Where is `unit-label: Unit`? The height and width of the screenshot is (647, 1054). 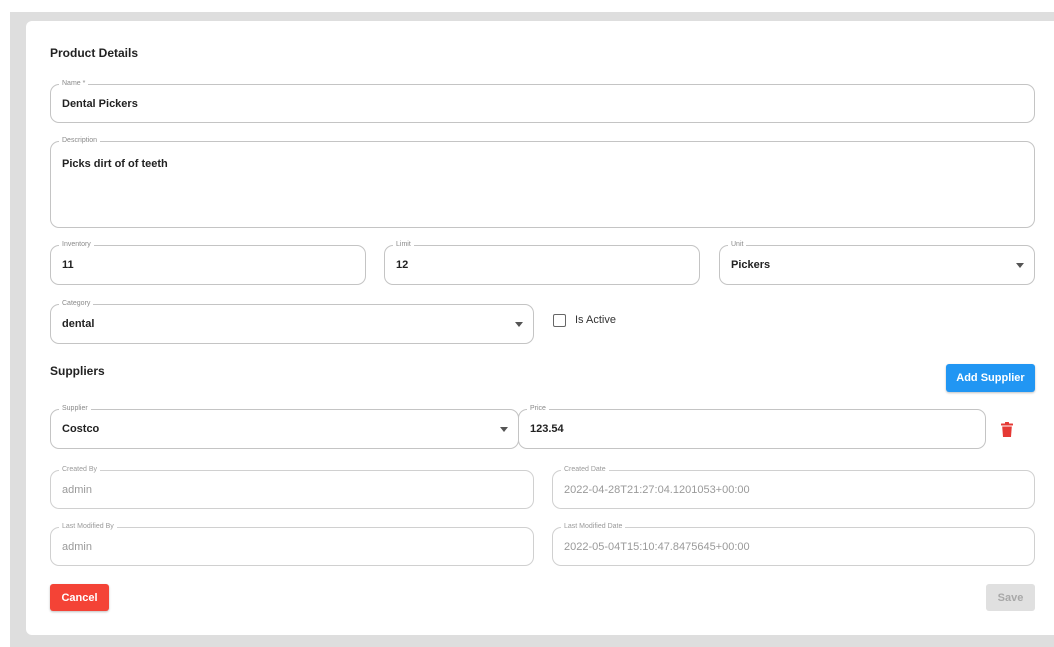
unit-label: Unit is located at coordinates (737, 245).